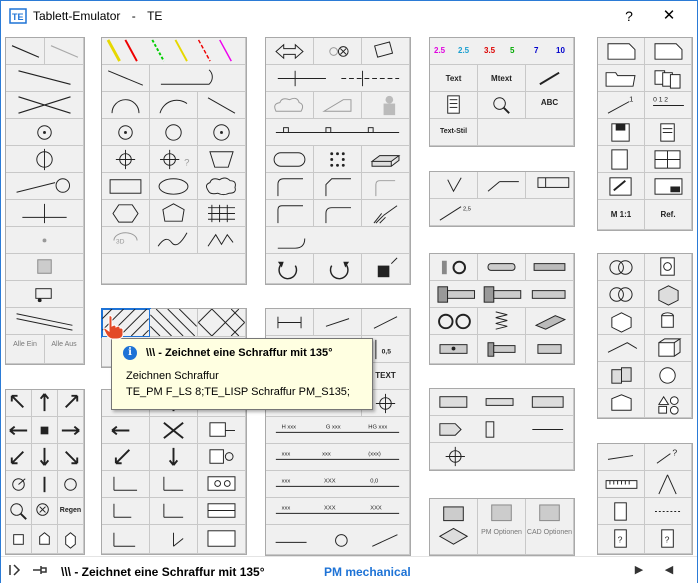 Image resolution: width=698 pixels, height=583 pixels. What do you see at coordinates (454, 132) in the screenshot?
I see `text-style-button: Text-Stil` at bounding box center [454, 132].